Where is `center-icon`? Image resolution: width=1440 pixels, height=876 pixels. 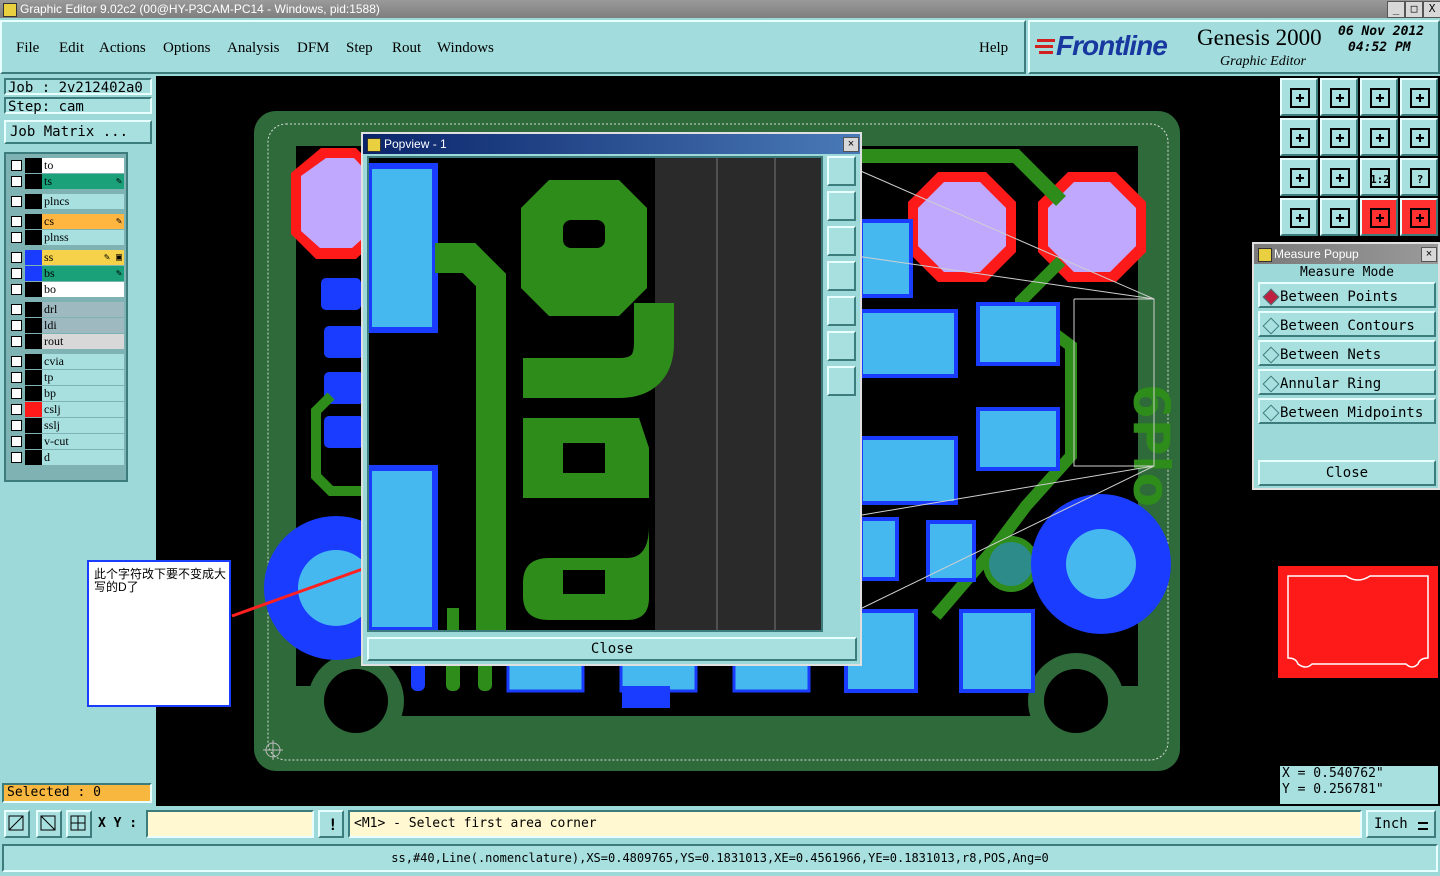
center-icon is located at coordinates (1339, 177).